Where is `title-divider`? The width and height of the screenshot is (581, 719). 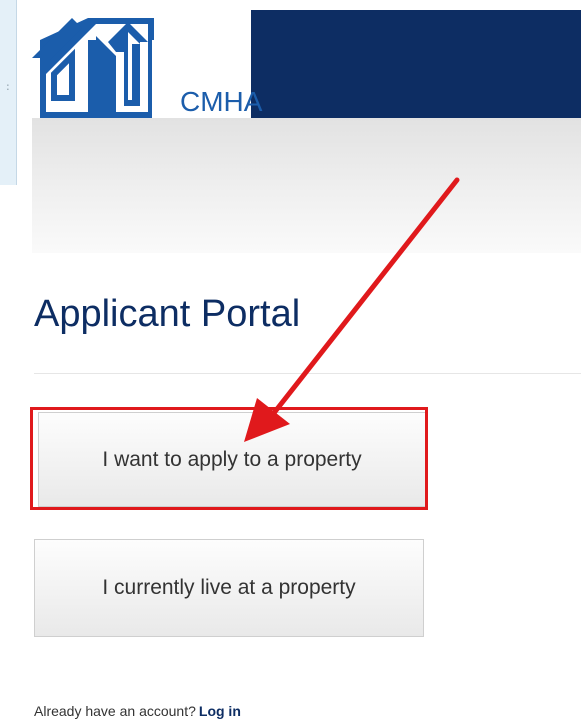
title-divider is located at coordinates (307, 373).